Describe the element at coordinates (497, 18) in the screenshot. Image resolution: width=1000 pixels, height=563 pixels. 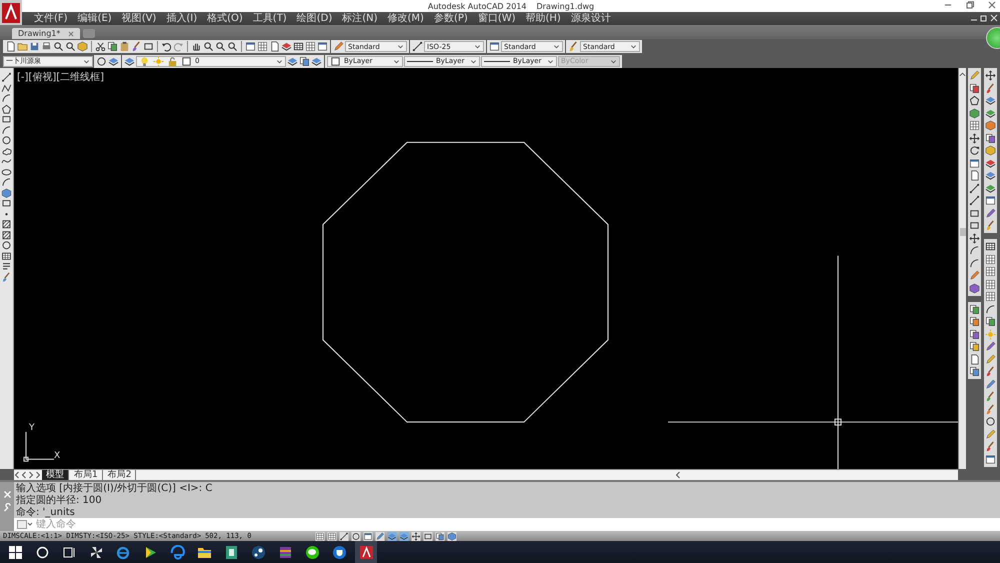
I see `menu-item: 窗口(W)` at that location.